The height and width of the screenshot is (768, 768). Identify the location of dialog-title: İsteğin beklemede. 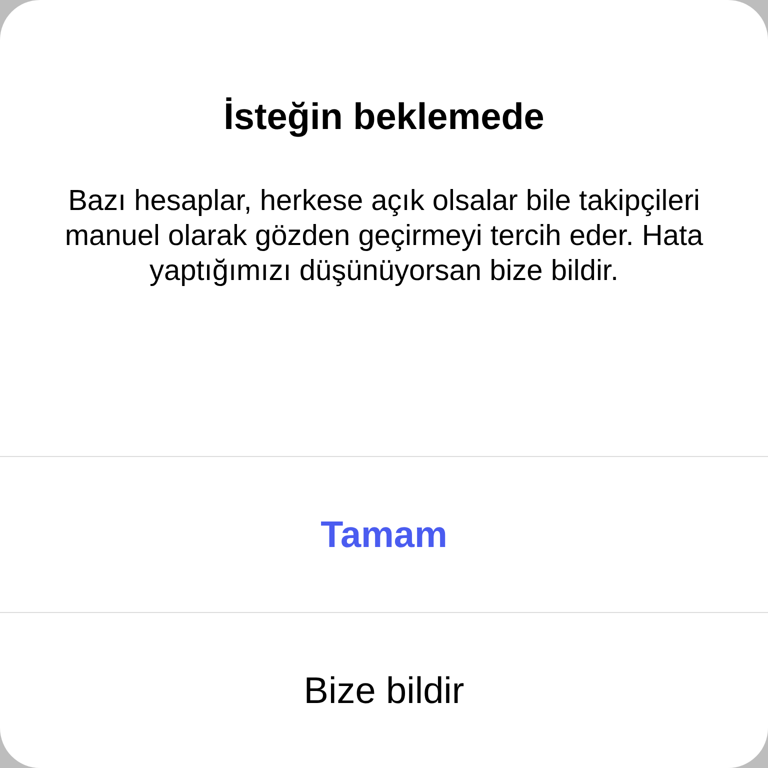
(384, 117).